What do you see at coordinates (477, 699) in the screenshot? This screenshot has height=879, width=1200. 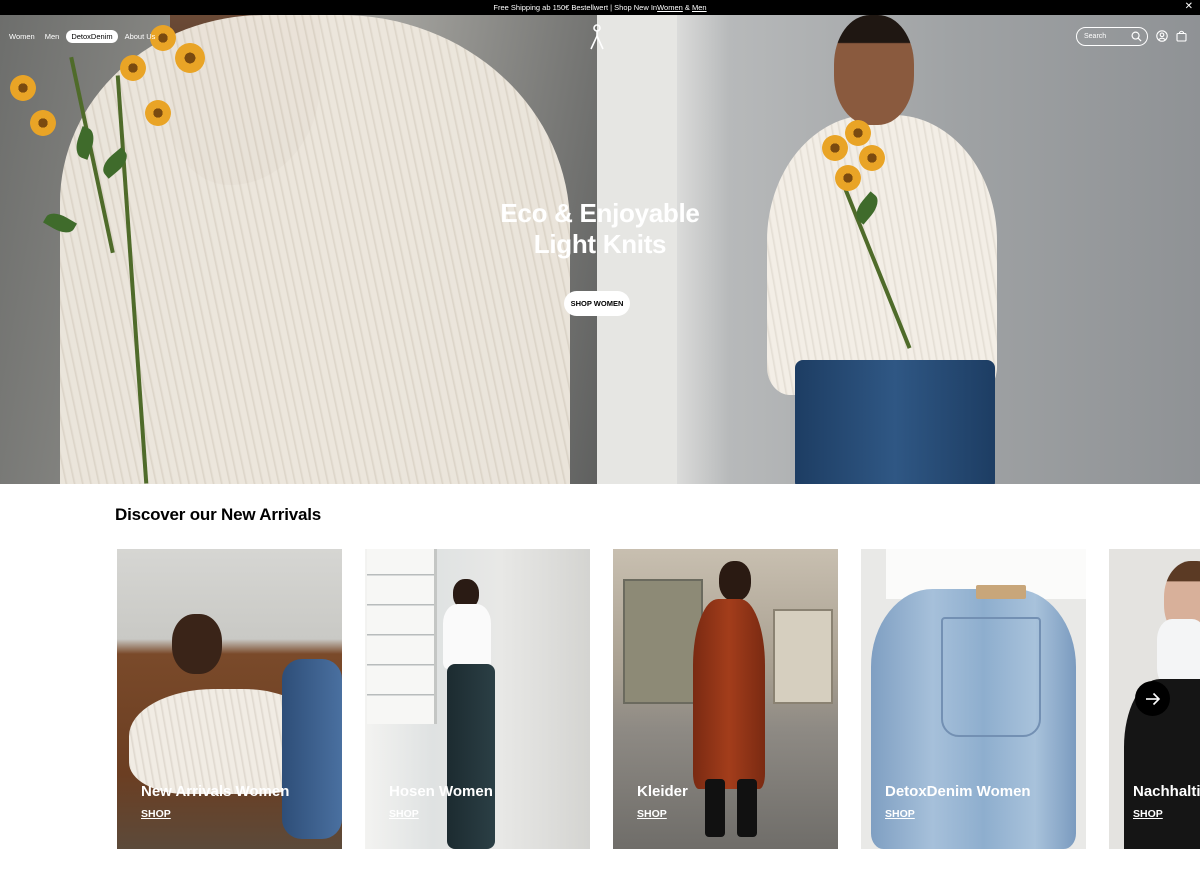 I see `category-card-hosen-women: Hosen Women SHOP` at bounding box center [477, 699].